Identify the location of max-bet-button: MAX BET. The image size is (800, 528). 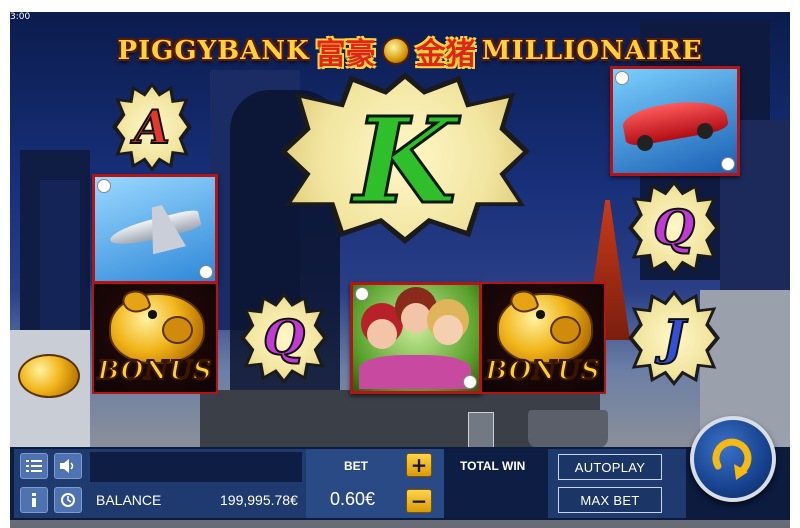
(610, 500).